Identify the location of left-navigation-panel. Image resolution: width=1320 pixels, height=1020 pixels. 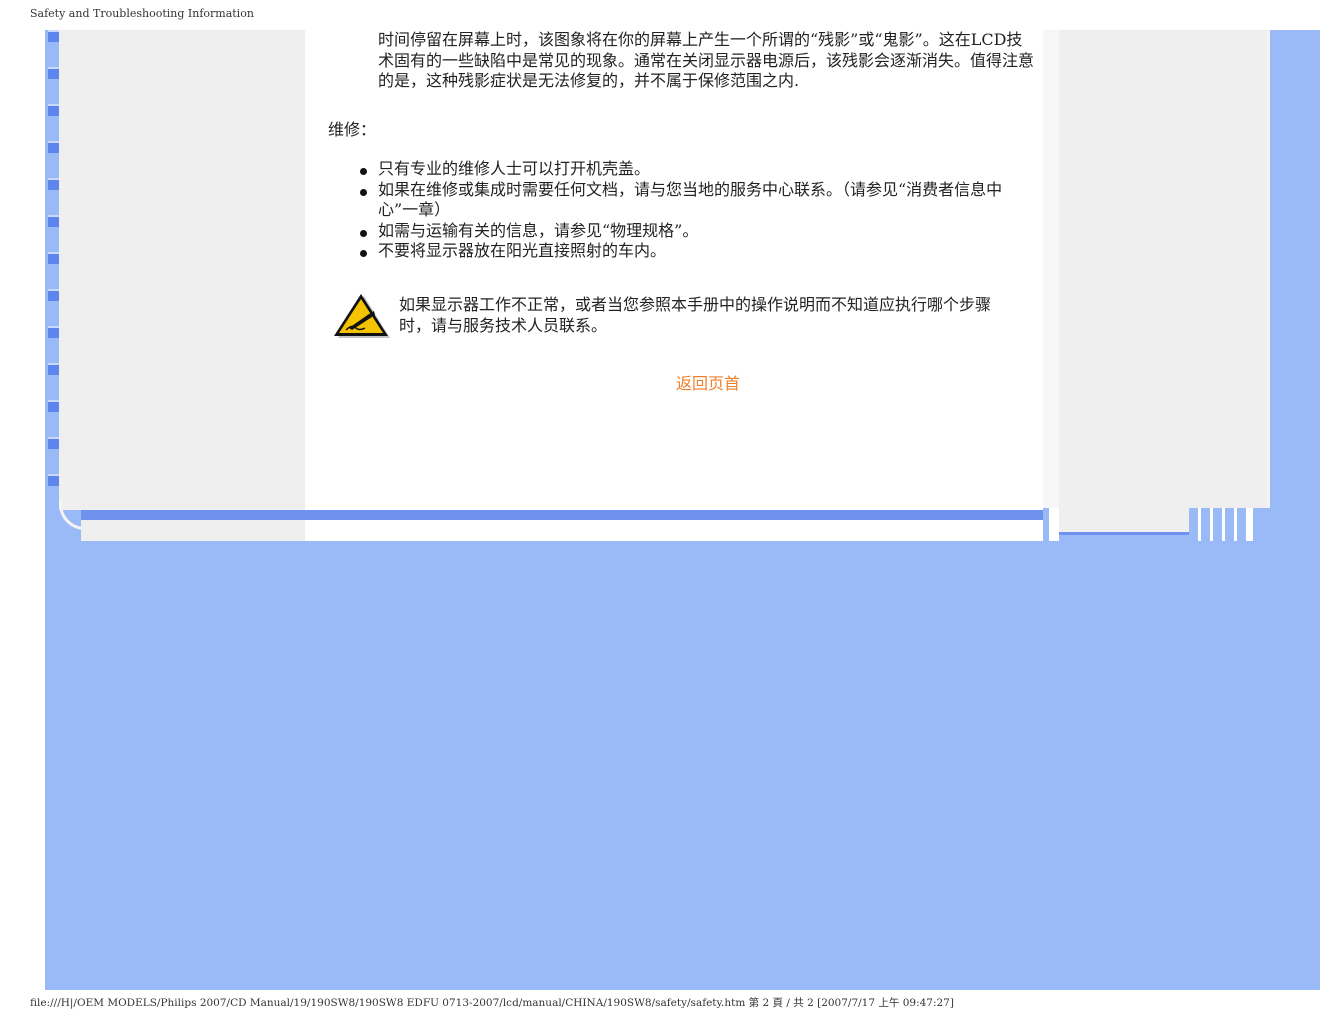
(182, 270).